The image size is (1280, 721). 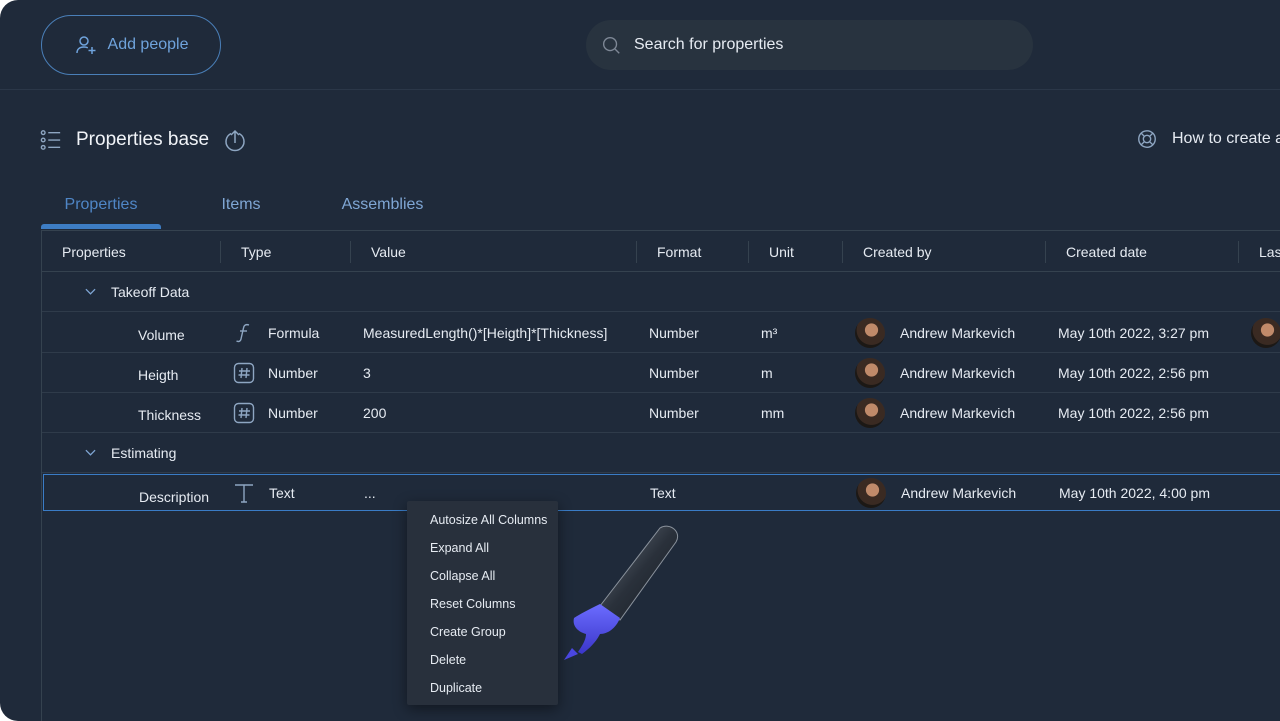 I want to click on property-name: Thickness, so click(x=170, y=415).